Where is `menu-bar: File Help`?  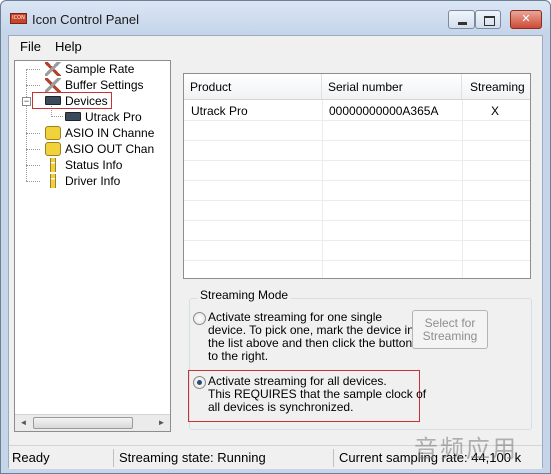 menu-bar: File Help is located at coordinates (275, 46).